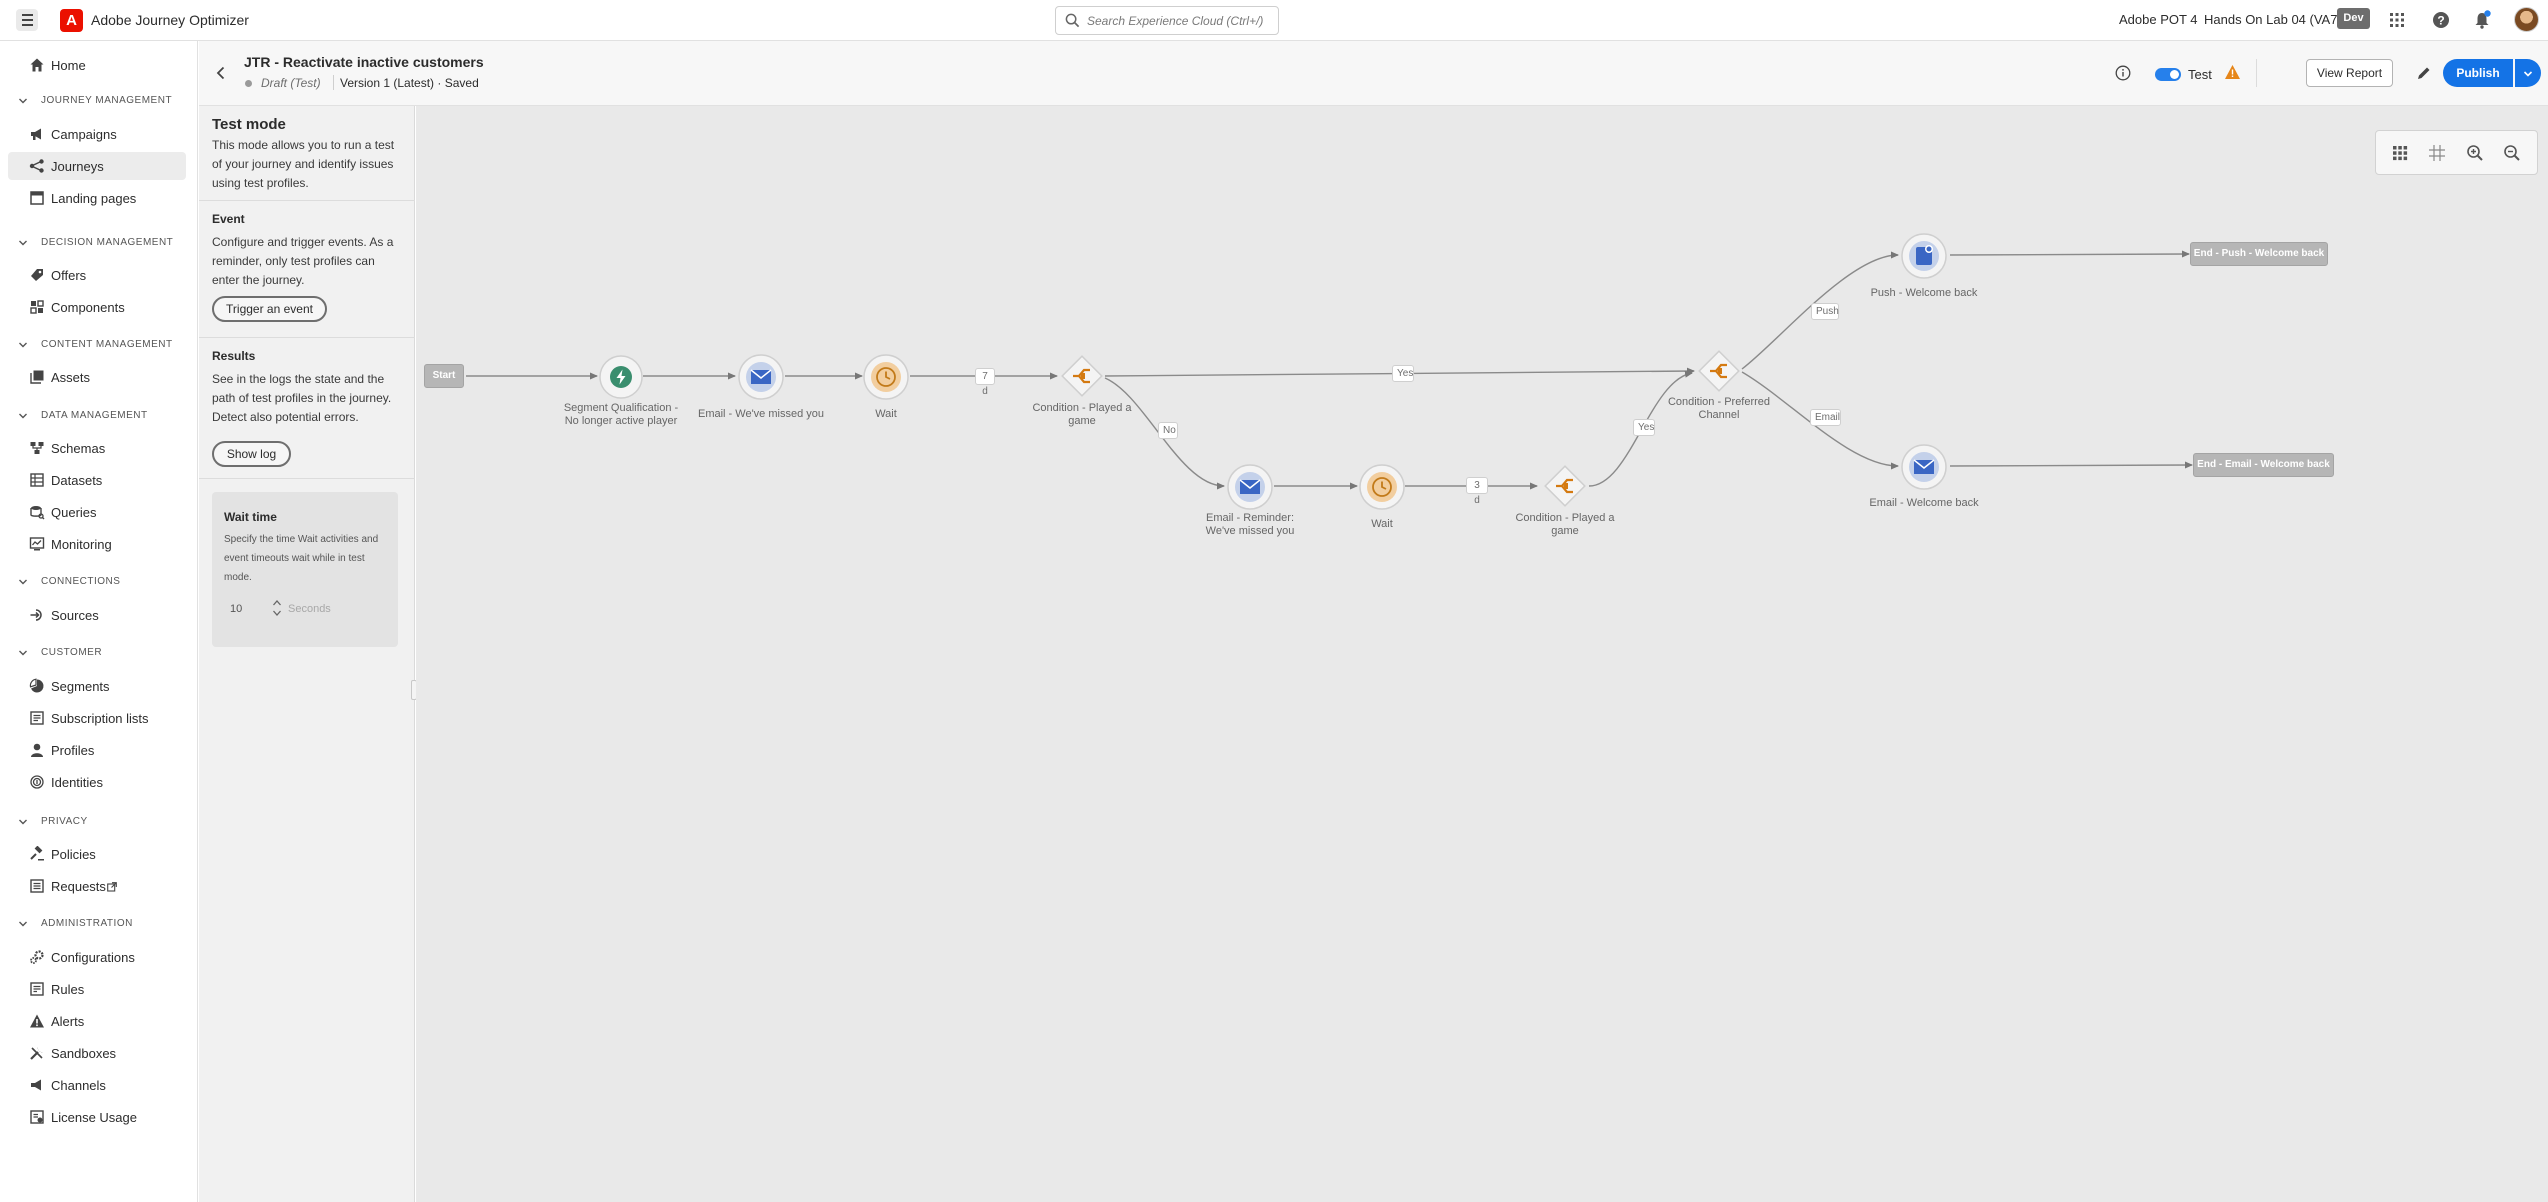 The image size is (2548, 1202). What do you see at coordinates (761, 414) in the screenshot?
I see `node-label: Email - We've missed you` at bounding box center [761, 414].